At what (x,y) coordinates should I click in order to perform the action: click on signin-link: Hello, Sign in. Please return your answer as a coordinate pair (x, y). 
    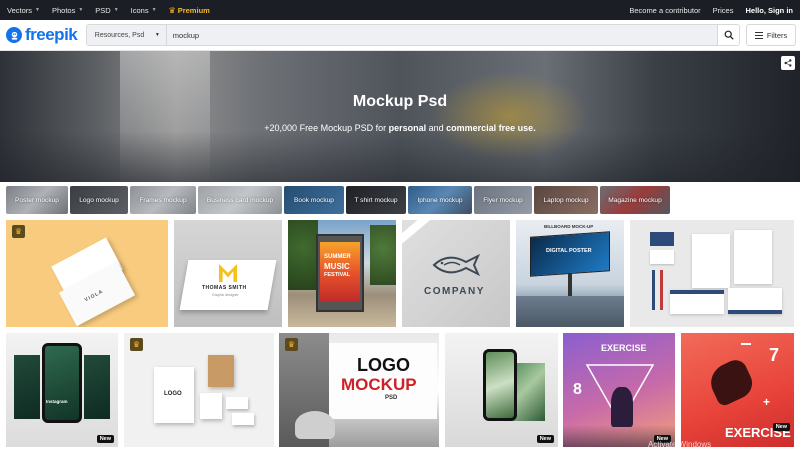
    Looking at the image, I should click on (769, 10).